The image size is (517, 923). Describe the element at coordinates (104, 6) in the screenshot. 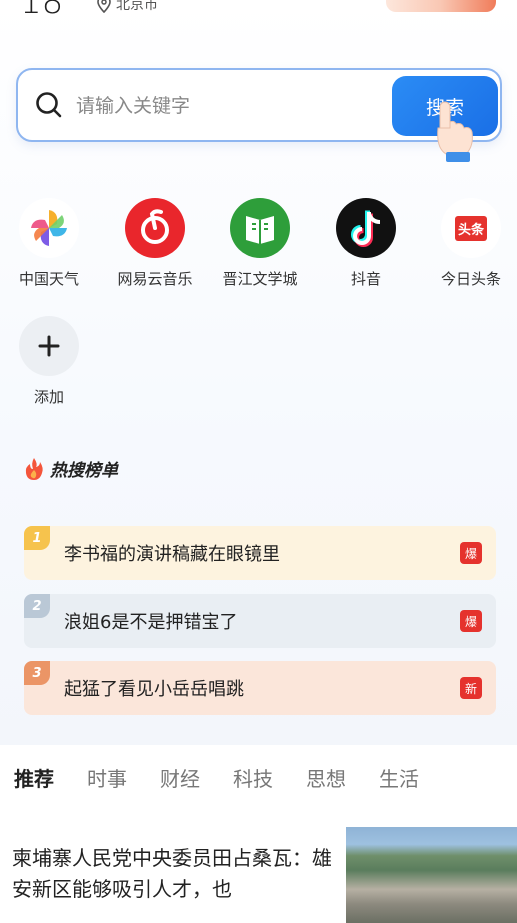

I see `location-pin-icon` at that location.